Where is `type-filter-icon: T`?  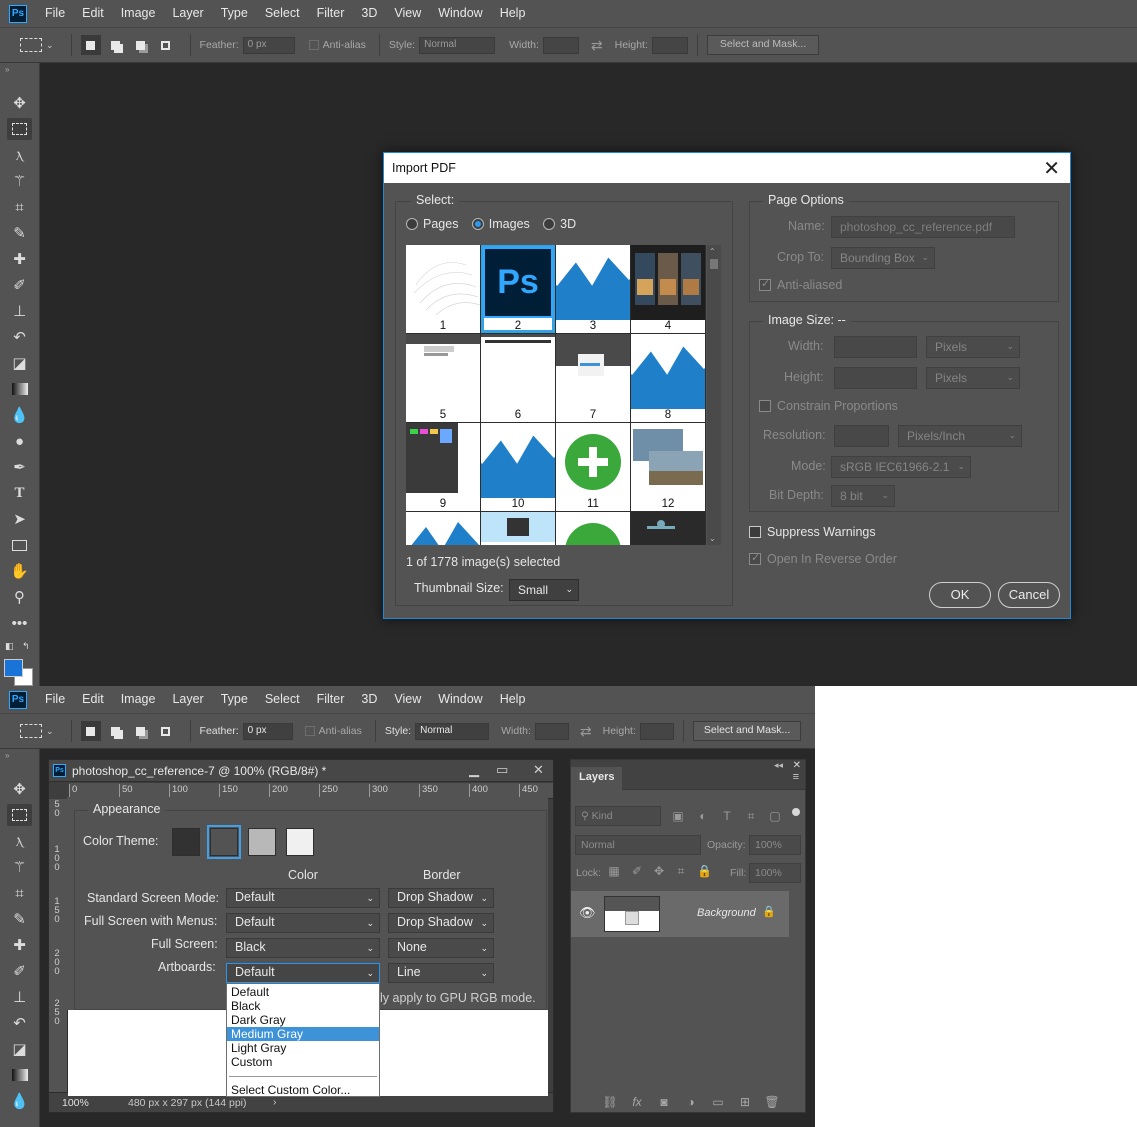
type-filter-icon: T is located at coordinates (727, 816).